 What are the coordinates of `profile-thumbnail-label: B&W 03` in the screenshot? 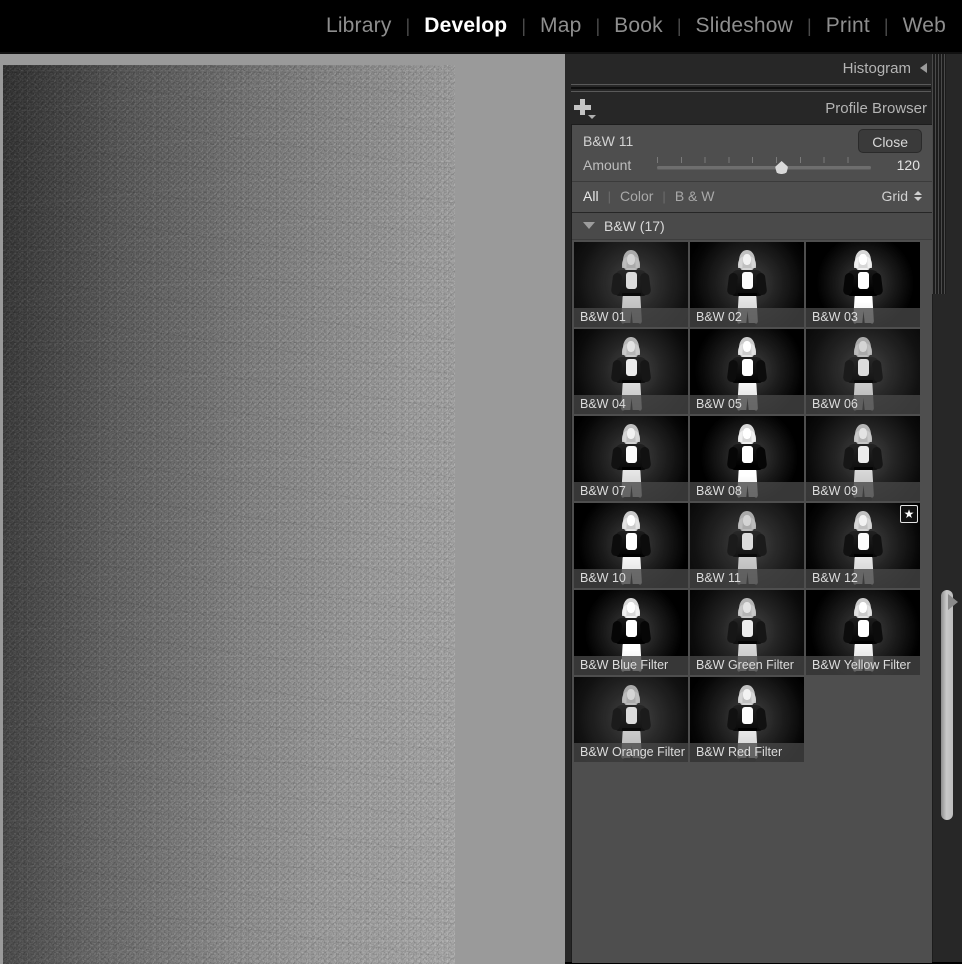 It's located at (863, 317).